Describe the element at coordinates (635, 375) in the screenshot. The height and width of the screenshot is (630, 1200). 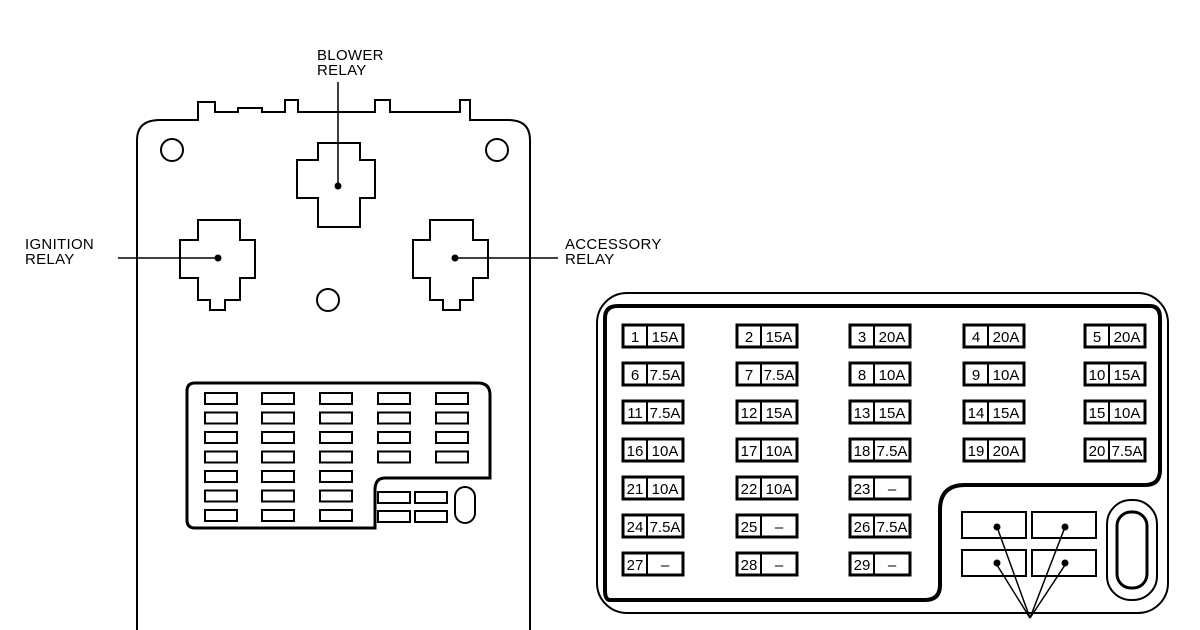
I see `fuse-number: 6` at that location.